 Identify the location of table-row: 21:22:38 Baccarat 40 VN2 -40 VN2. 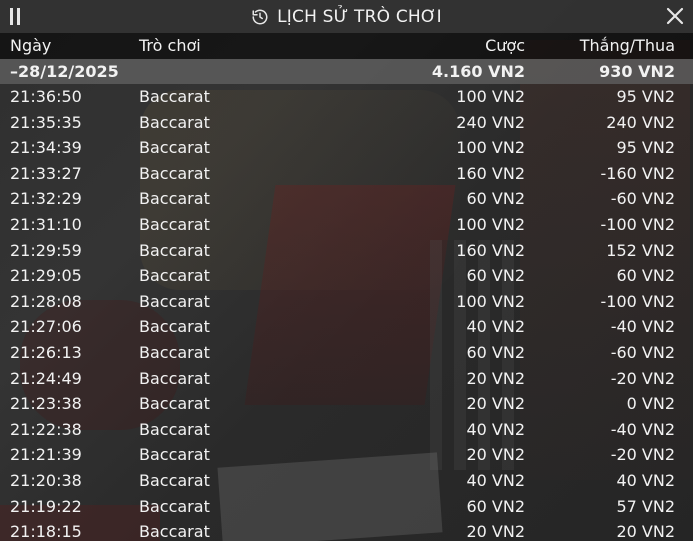
(346, 430).